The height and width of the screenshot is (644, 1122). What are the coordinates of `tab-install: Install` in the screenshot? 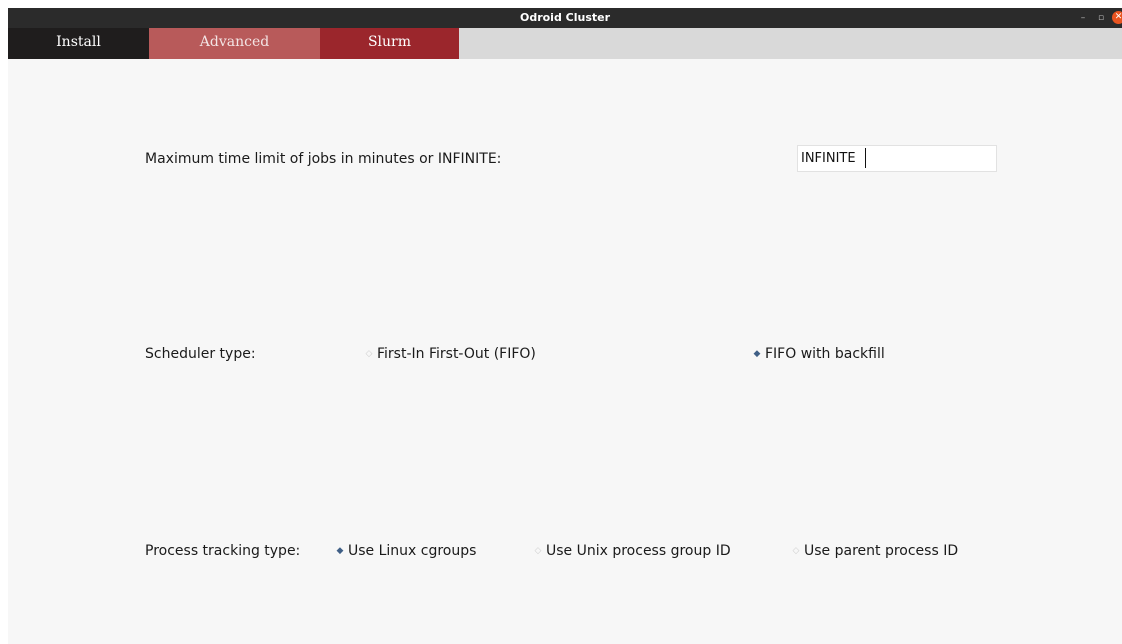 It's located at (78, 43).